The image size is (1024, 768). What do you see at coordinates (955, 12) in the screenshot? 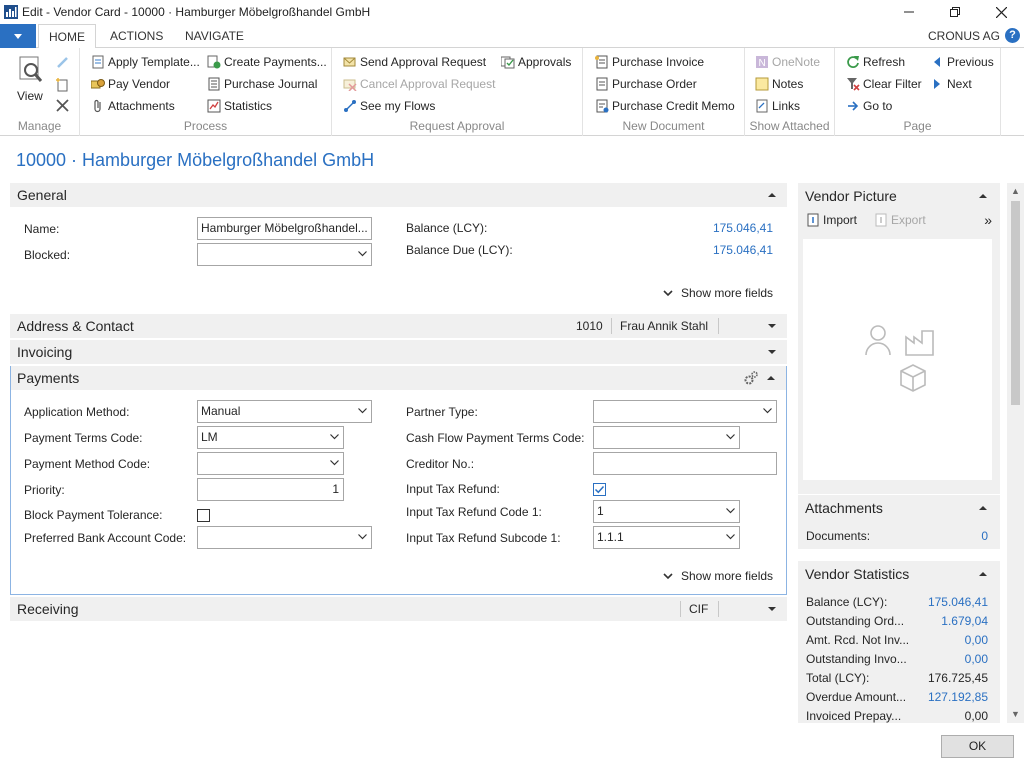
I see `restore-button` at bounding box center [955, 12].